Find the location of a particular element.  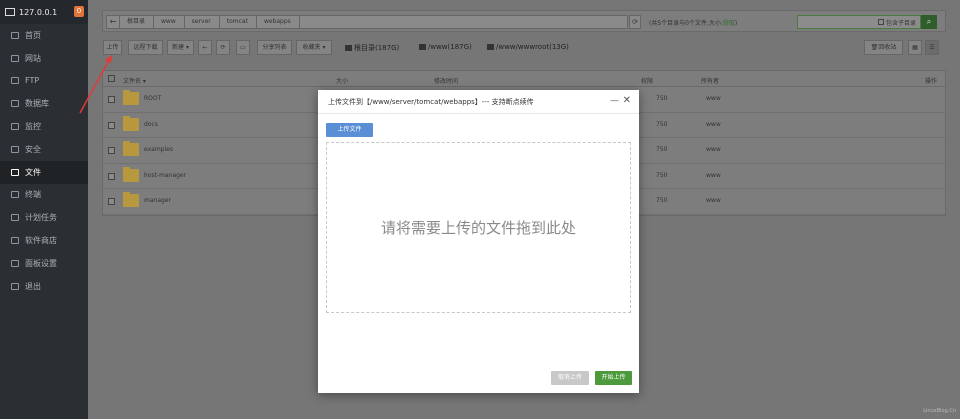

minimize-icon: — is located at coordinates (614, 101).